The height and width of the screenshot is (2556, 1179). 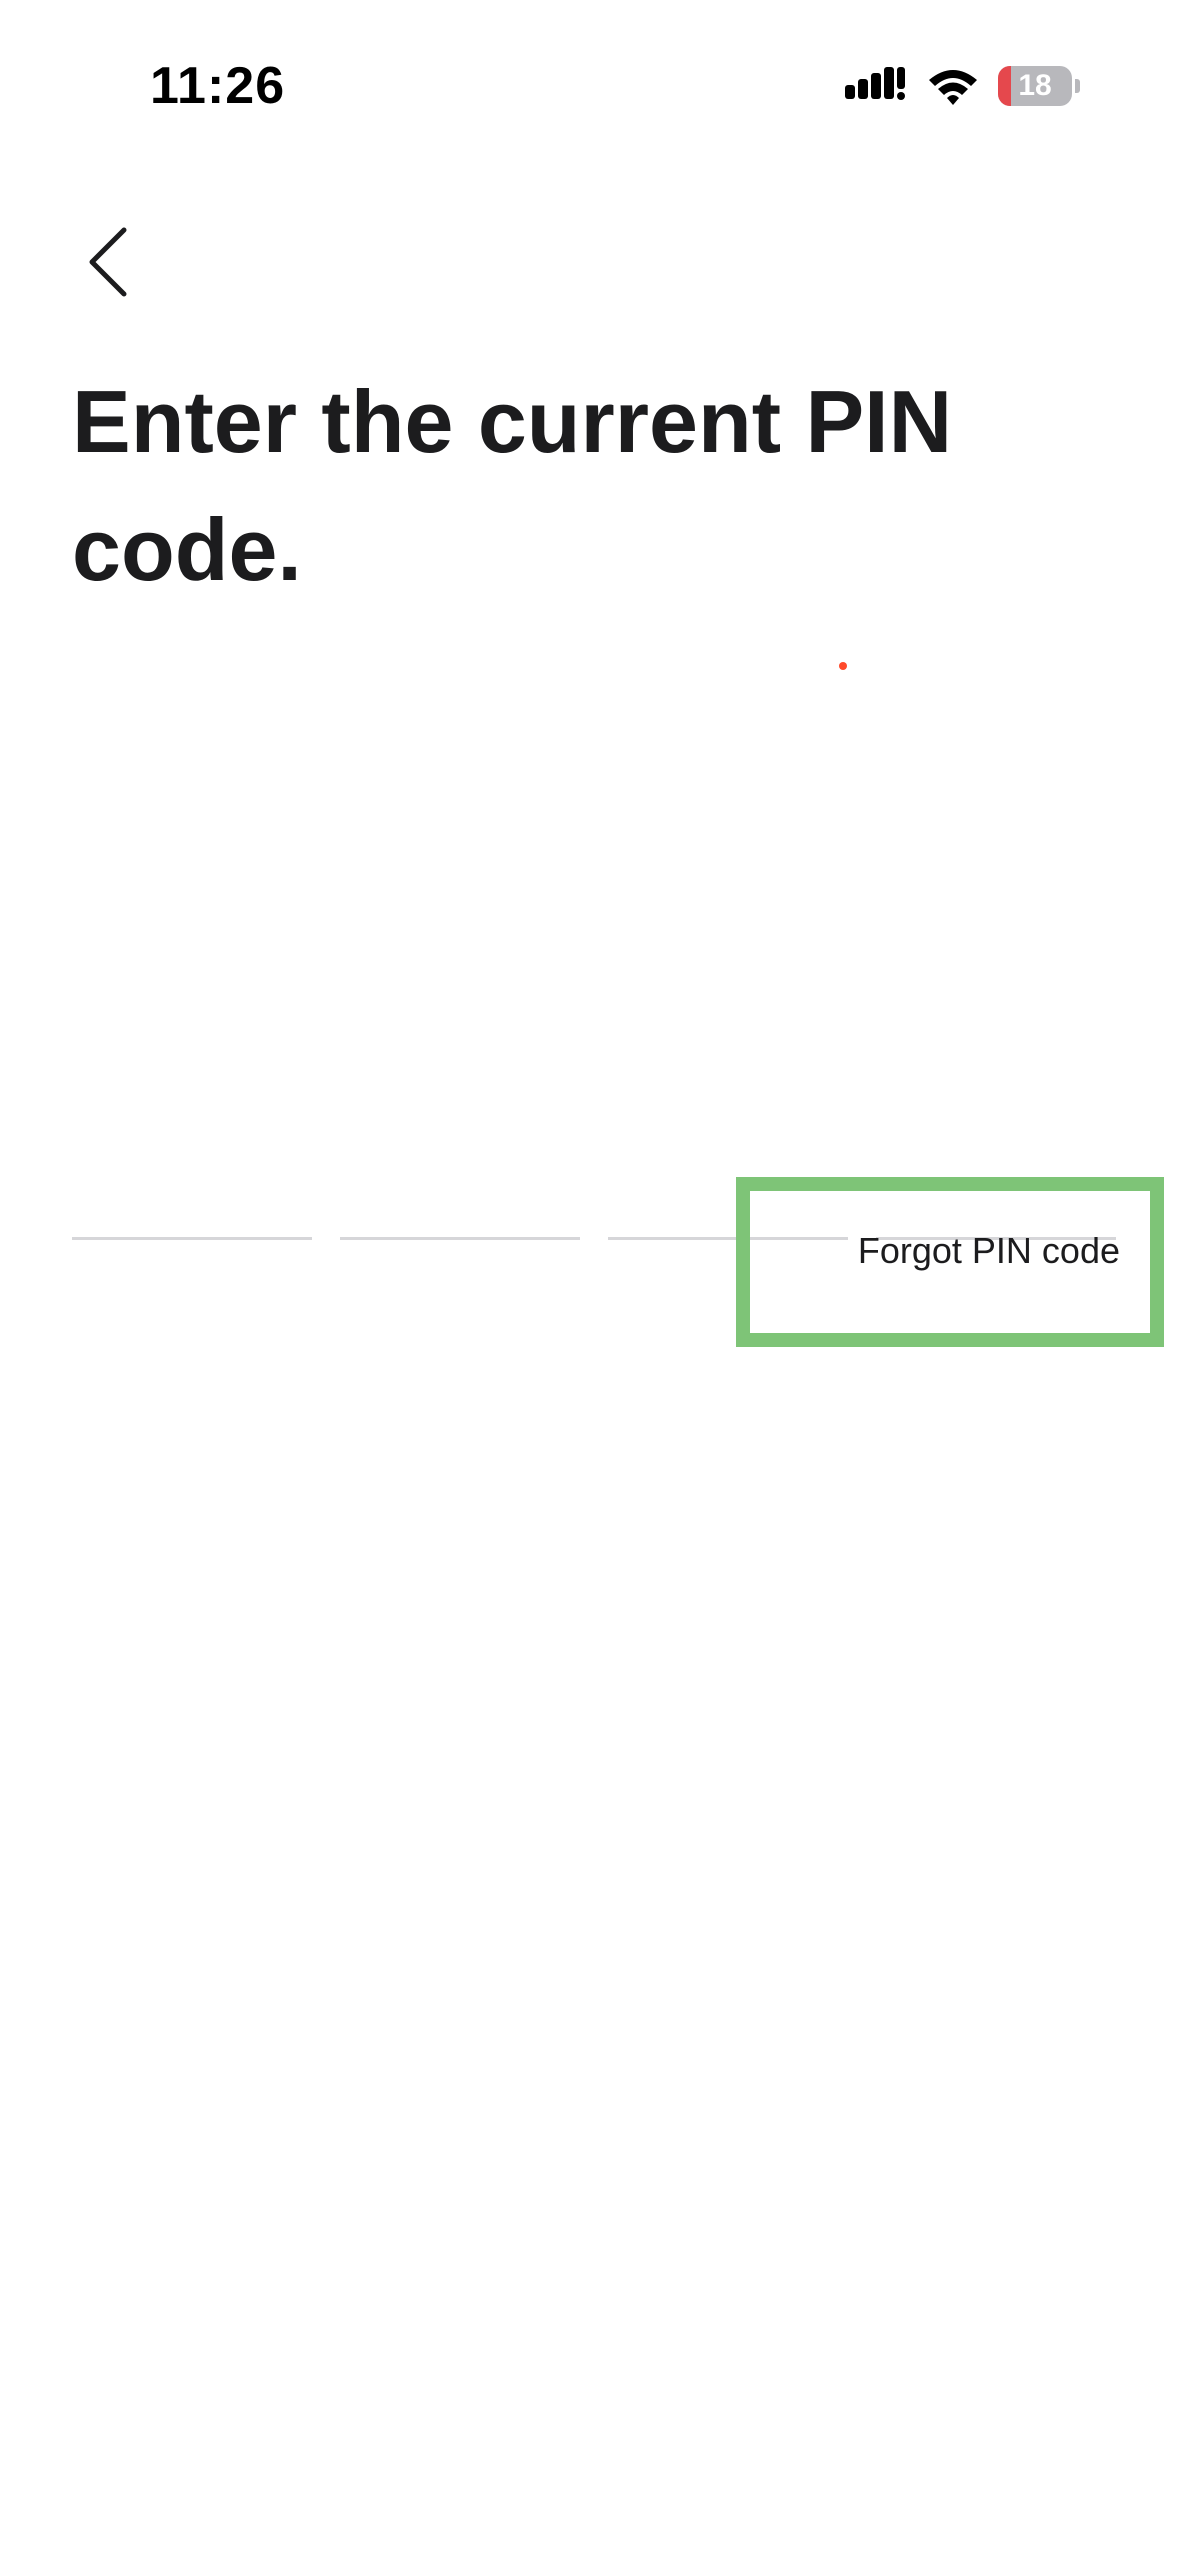 I want to click on battery-icon: 18, so click(x=1039, y=86).